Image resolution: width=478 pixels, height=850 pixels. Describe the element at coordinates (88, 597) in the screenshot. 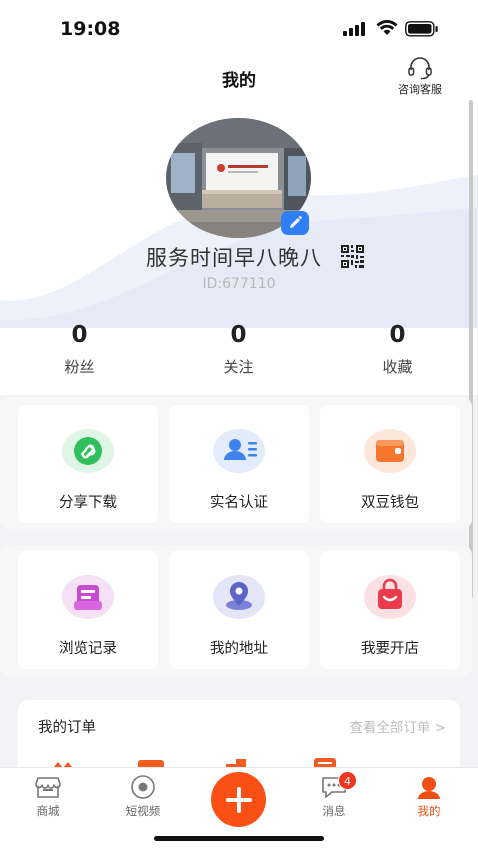

I see `history-icon` at that location.